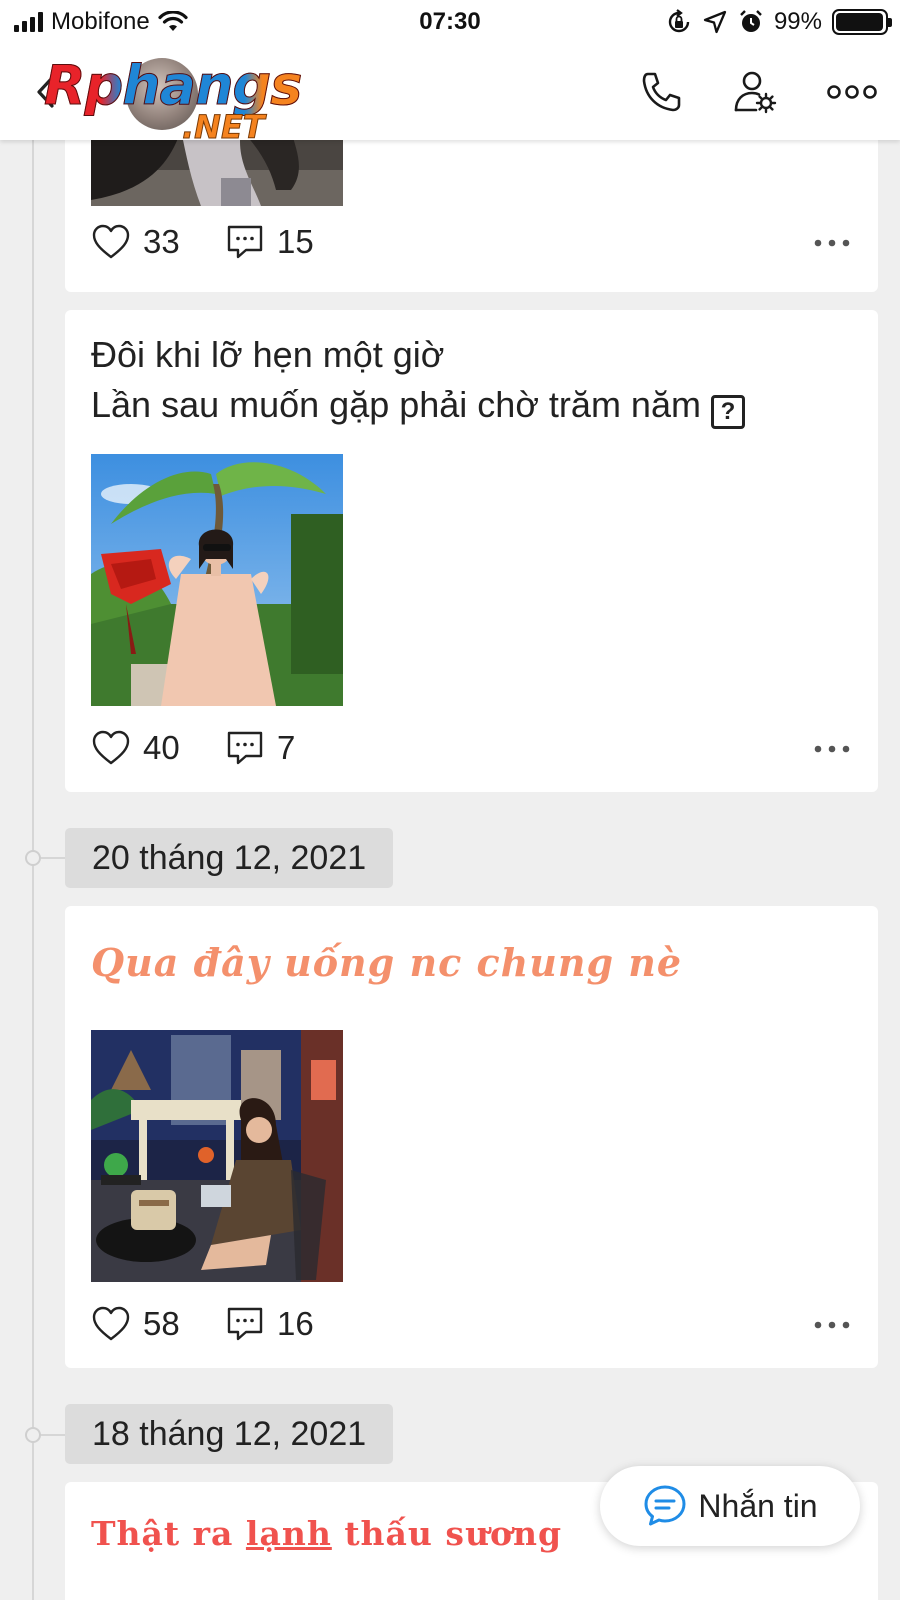  I want to click on status-right: 99%, so click(779, 22).